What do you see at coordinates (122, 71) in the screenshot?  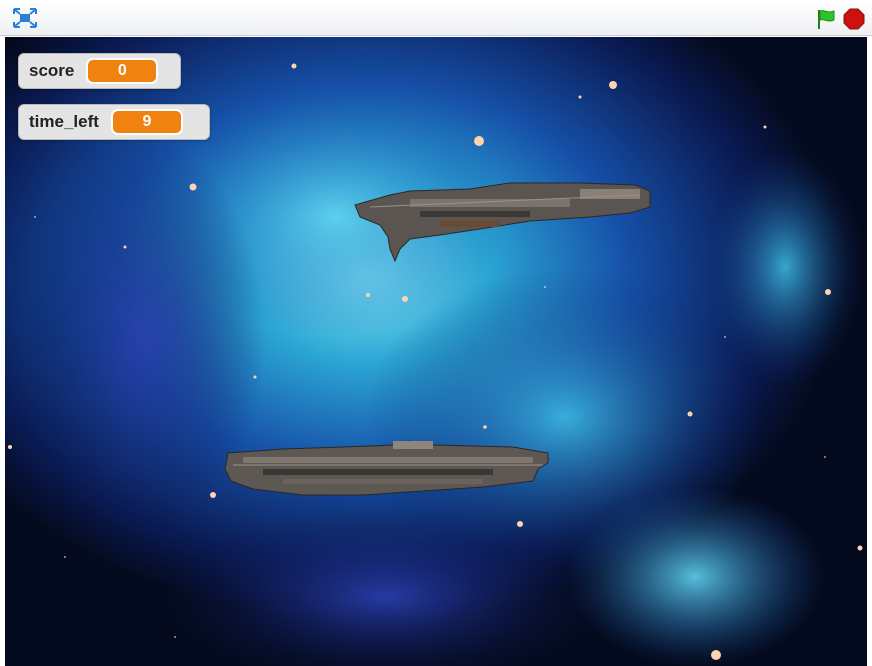 I see `score-value: 0` at bounding box center [122, 71].